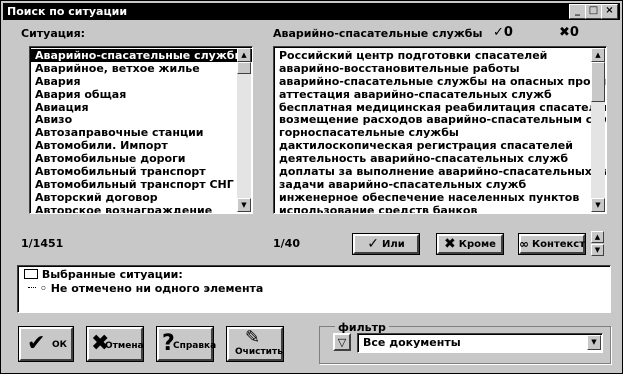  Describe the element at coordinates (145, 288) in the screenshot. I see `selected-empty-row: ◦ Не отмечено ни одного элемента` at that location.